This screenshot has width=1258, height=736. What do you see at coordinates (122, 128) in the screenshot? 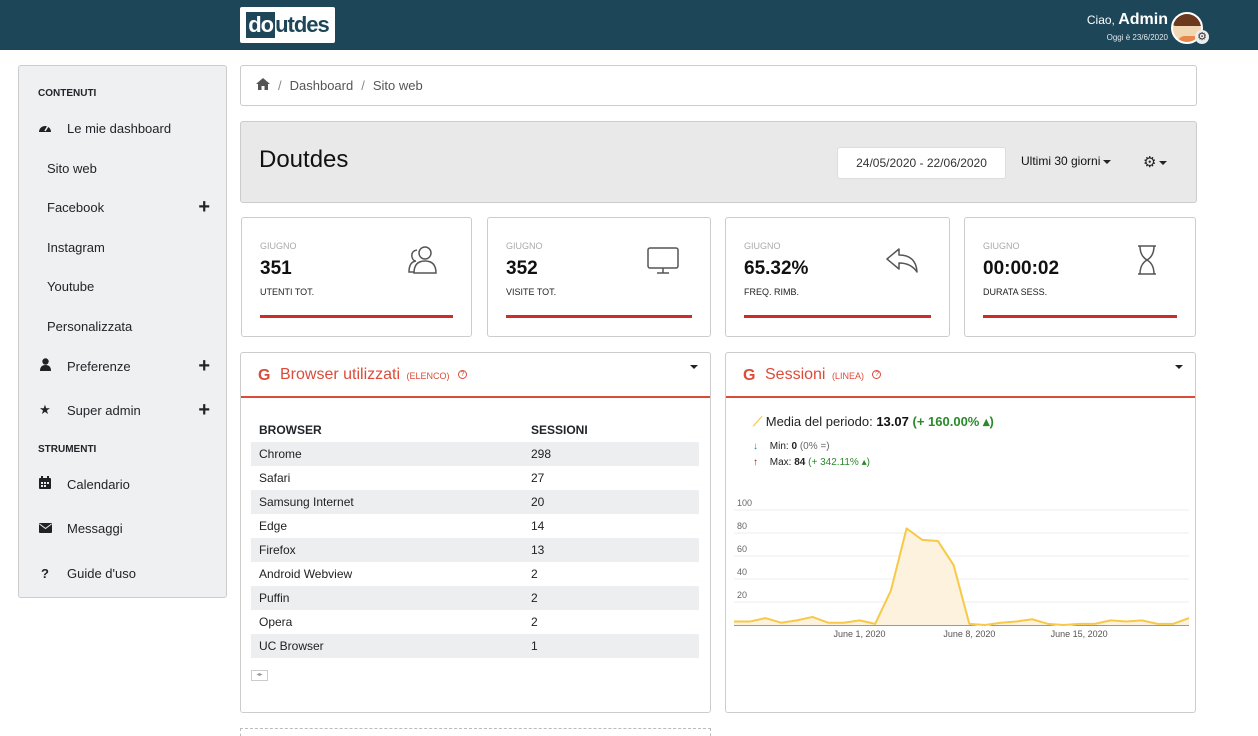
I see `sidebar-item-dashboards: Le mie dashboard` at bounding box center [122, 128].